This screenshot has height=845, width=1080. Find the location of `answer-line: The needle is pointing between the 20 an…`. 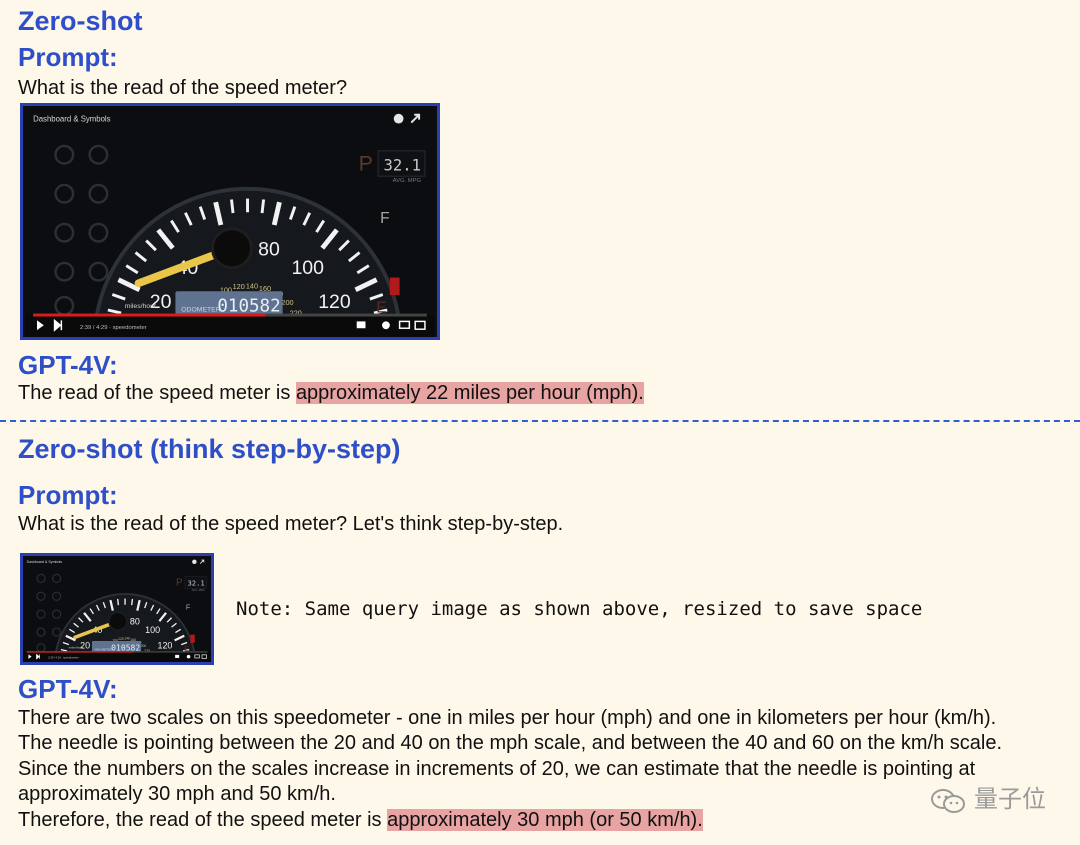

answer-line: The needle is pointing between the 20 an… is located at coordinates (510, 743).